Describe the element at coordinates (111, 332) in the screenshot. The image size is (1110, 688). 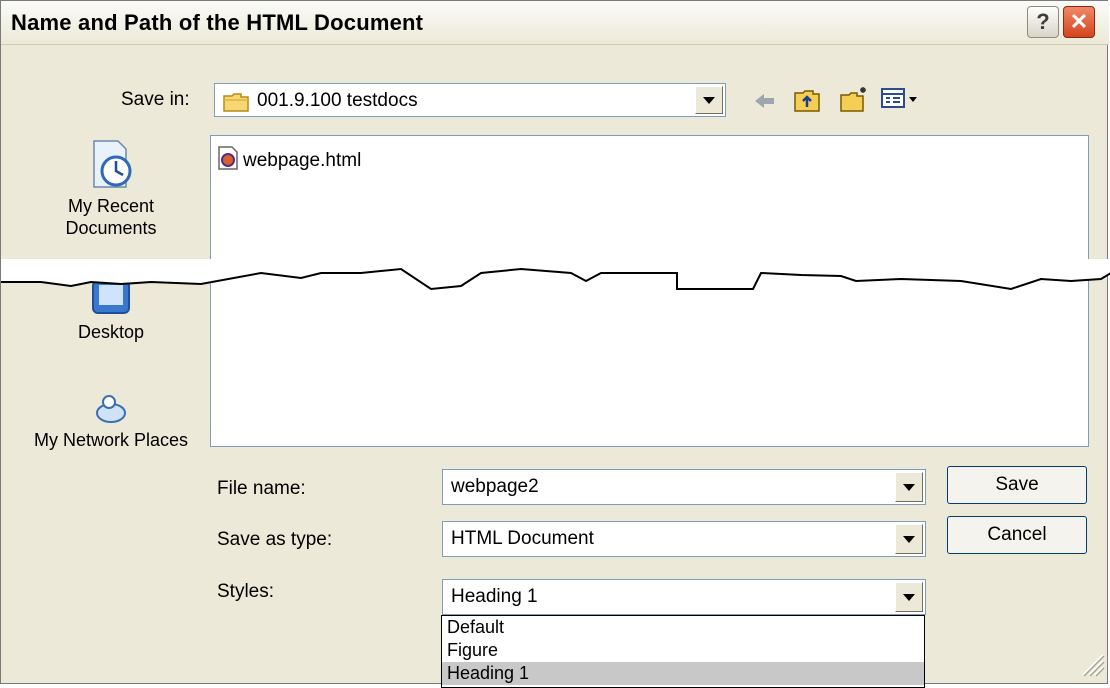
I see `place-label: Desktop` at that location.